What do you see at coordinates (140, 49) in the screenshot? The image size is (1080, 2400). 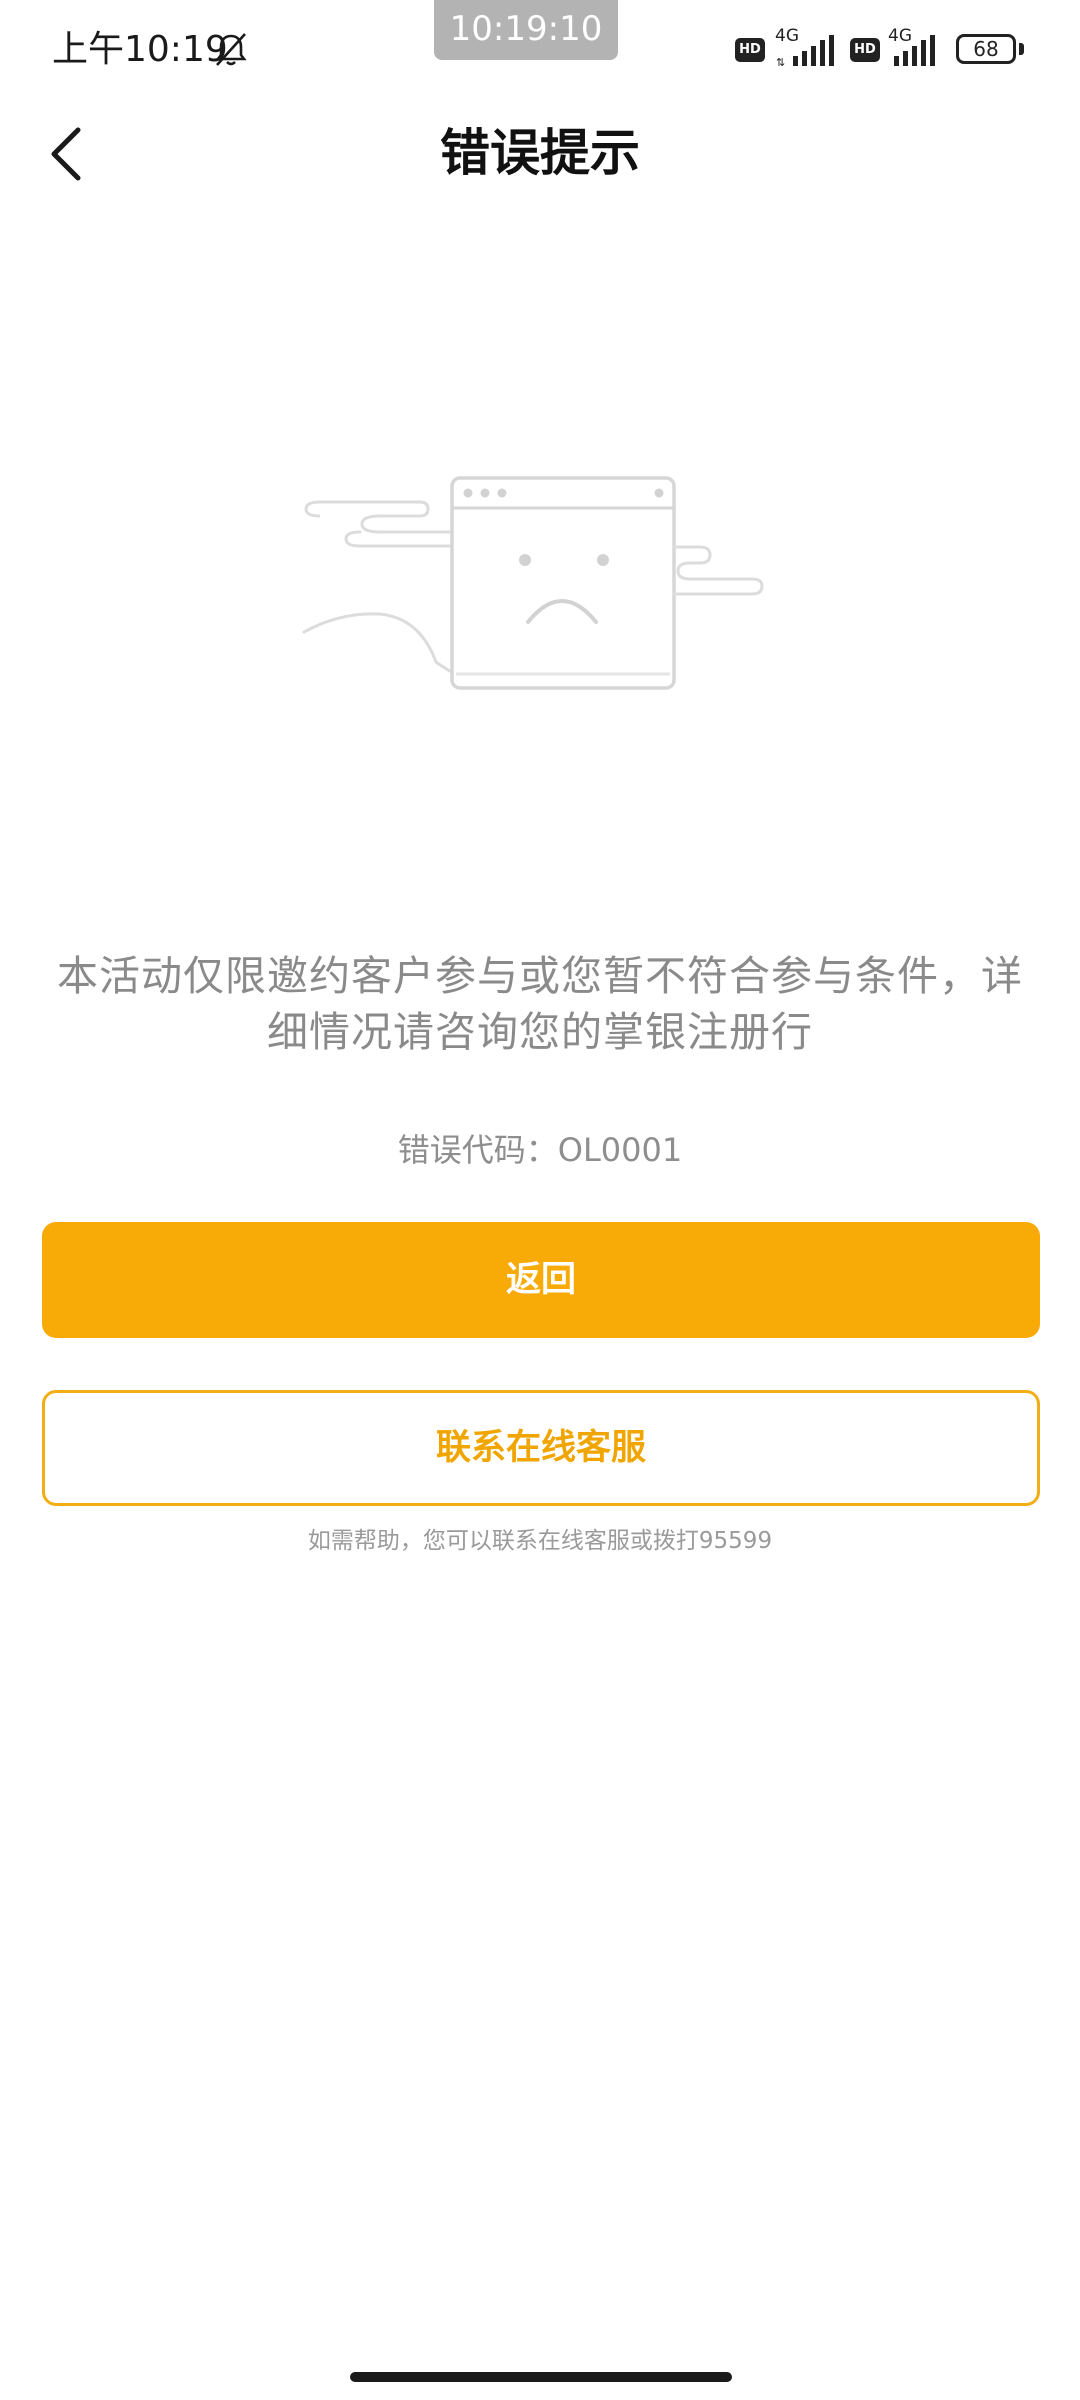 I see `status-time: 上午10:19` at bounding box center [140, 49].